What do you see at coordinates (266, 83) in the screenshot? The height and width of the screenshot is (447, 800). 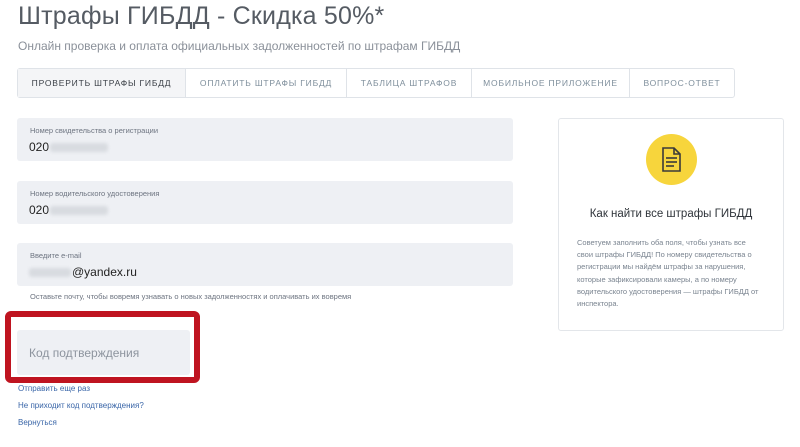 I see `tab-pay-fines: ОПЛАТИТЬ ШТРАФЫ ГИБДД` at bounding box center [266, 83].